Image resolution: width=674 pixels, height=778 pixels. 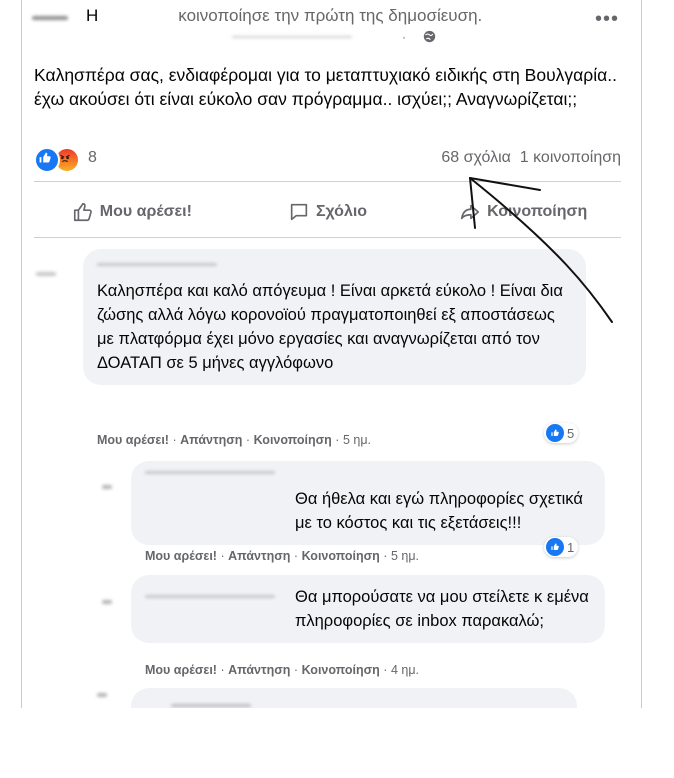 What do you see at coordinates (537, 211) in the screenshot?
I see `share-label: Κοινοποίηση` at bounding box center [537, 211].